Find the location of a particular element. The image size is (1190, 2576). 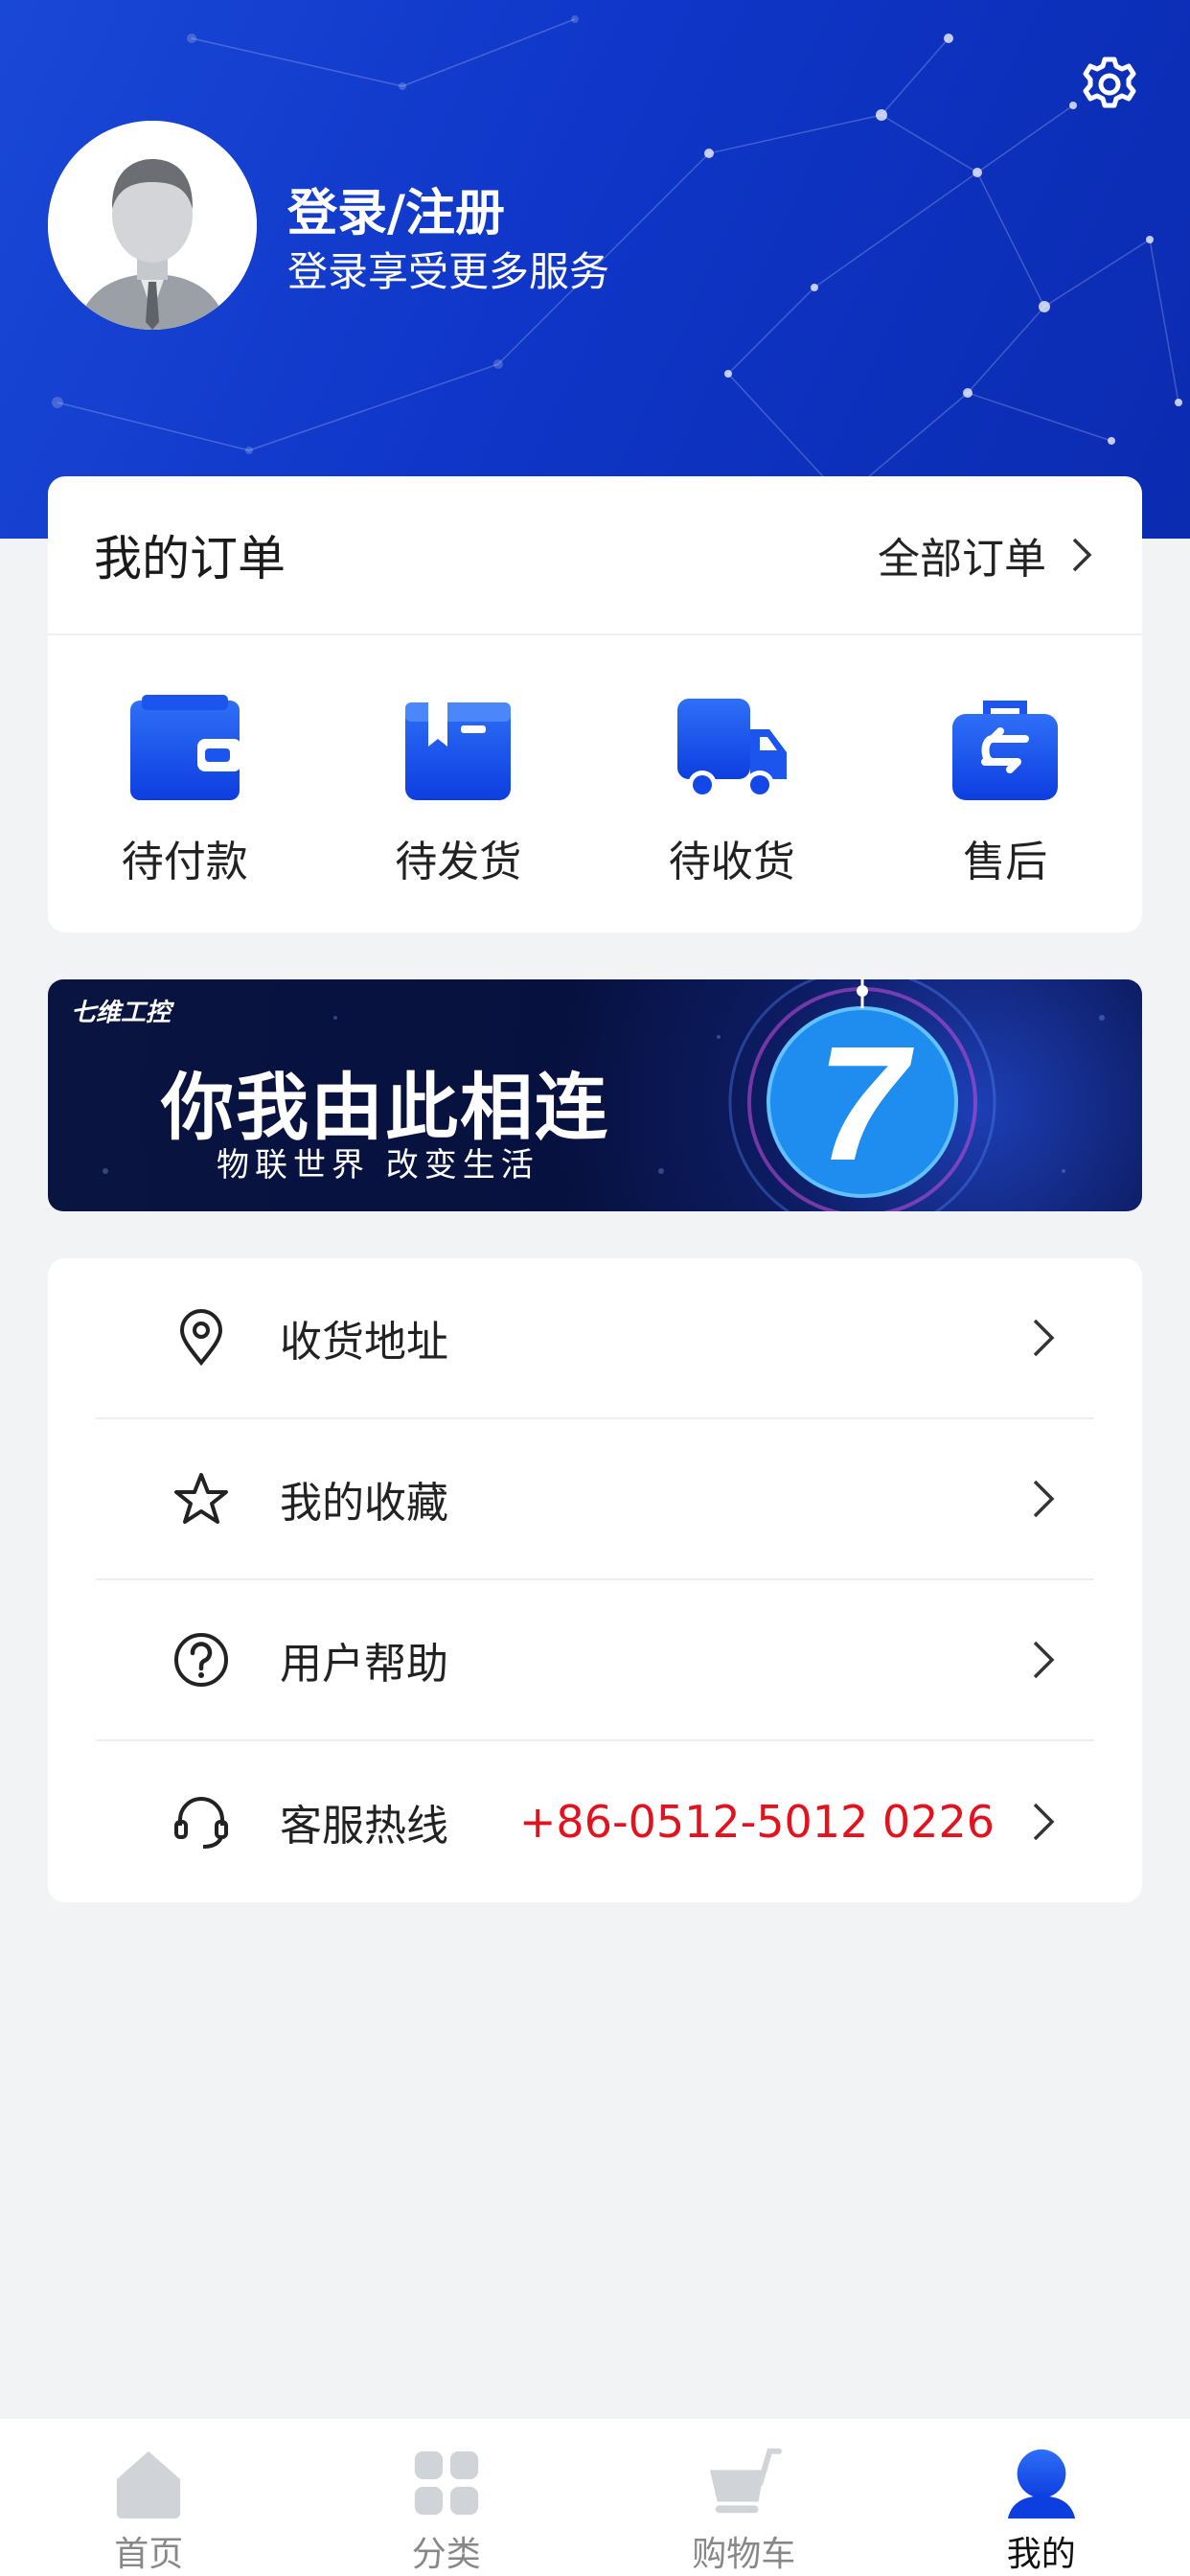

orders-header: 我的订单 全部订单 is located at coordinates (595, 555).